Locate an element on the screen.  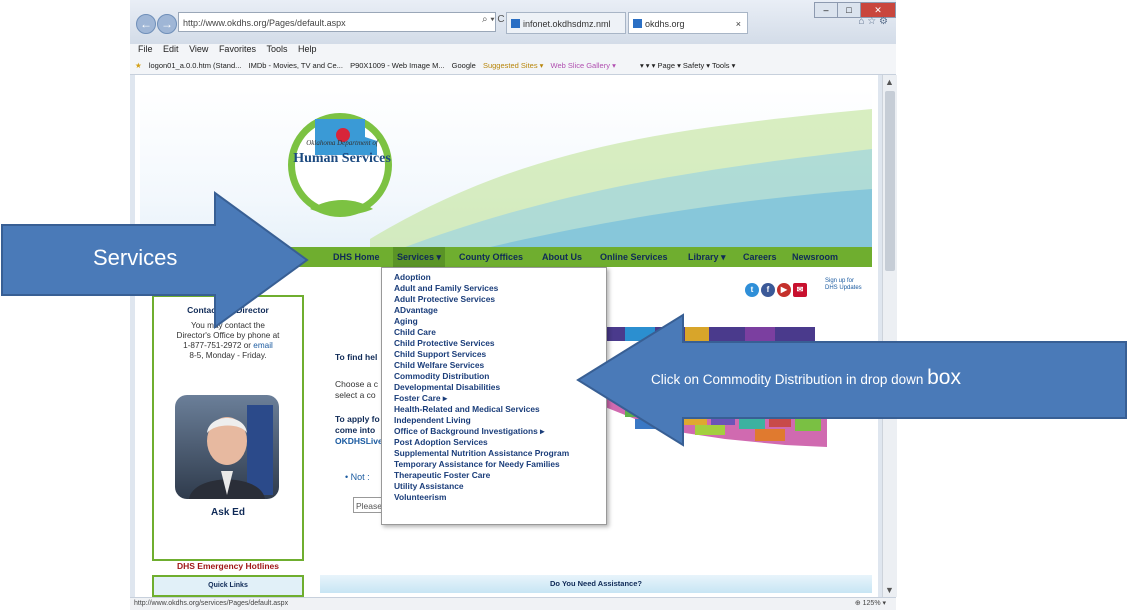
menu-favorites: Favorites is located at coordinates (237, 49).